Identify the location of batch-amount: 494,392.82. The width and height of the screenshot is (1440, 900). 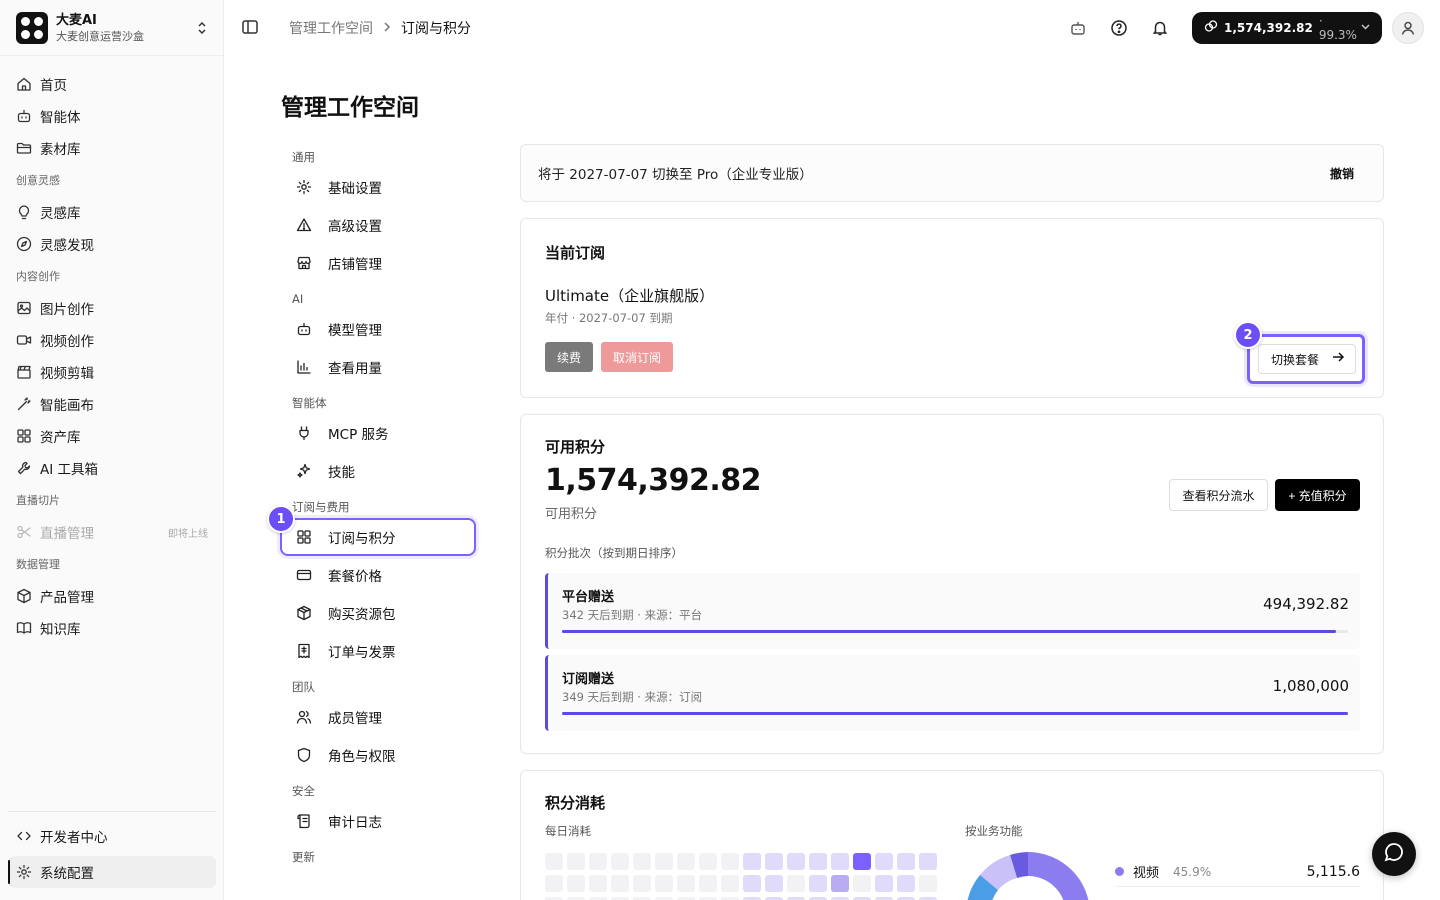
(1306, 604).